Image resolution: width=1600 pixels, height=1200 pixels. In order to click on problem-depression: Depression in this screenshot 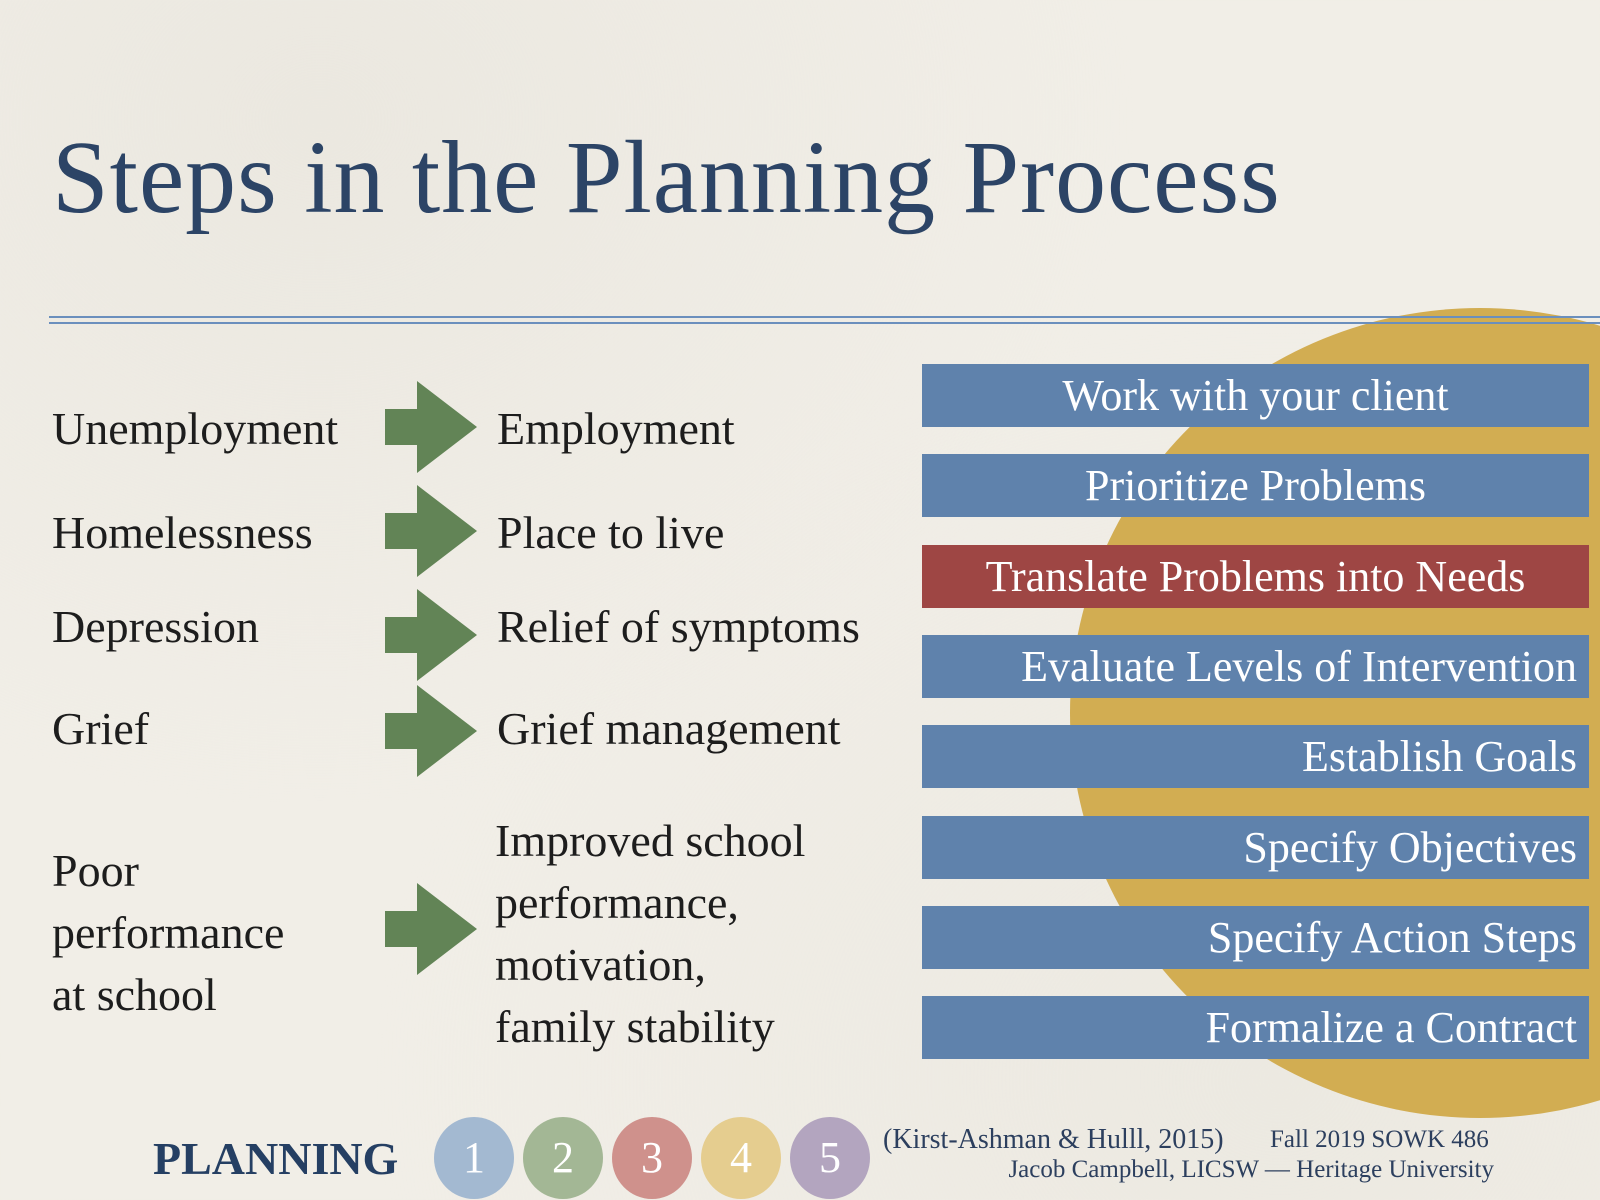, I will do `click(155, 626)`.